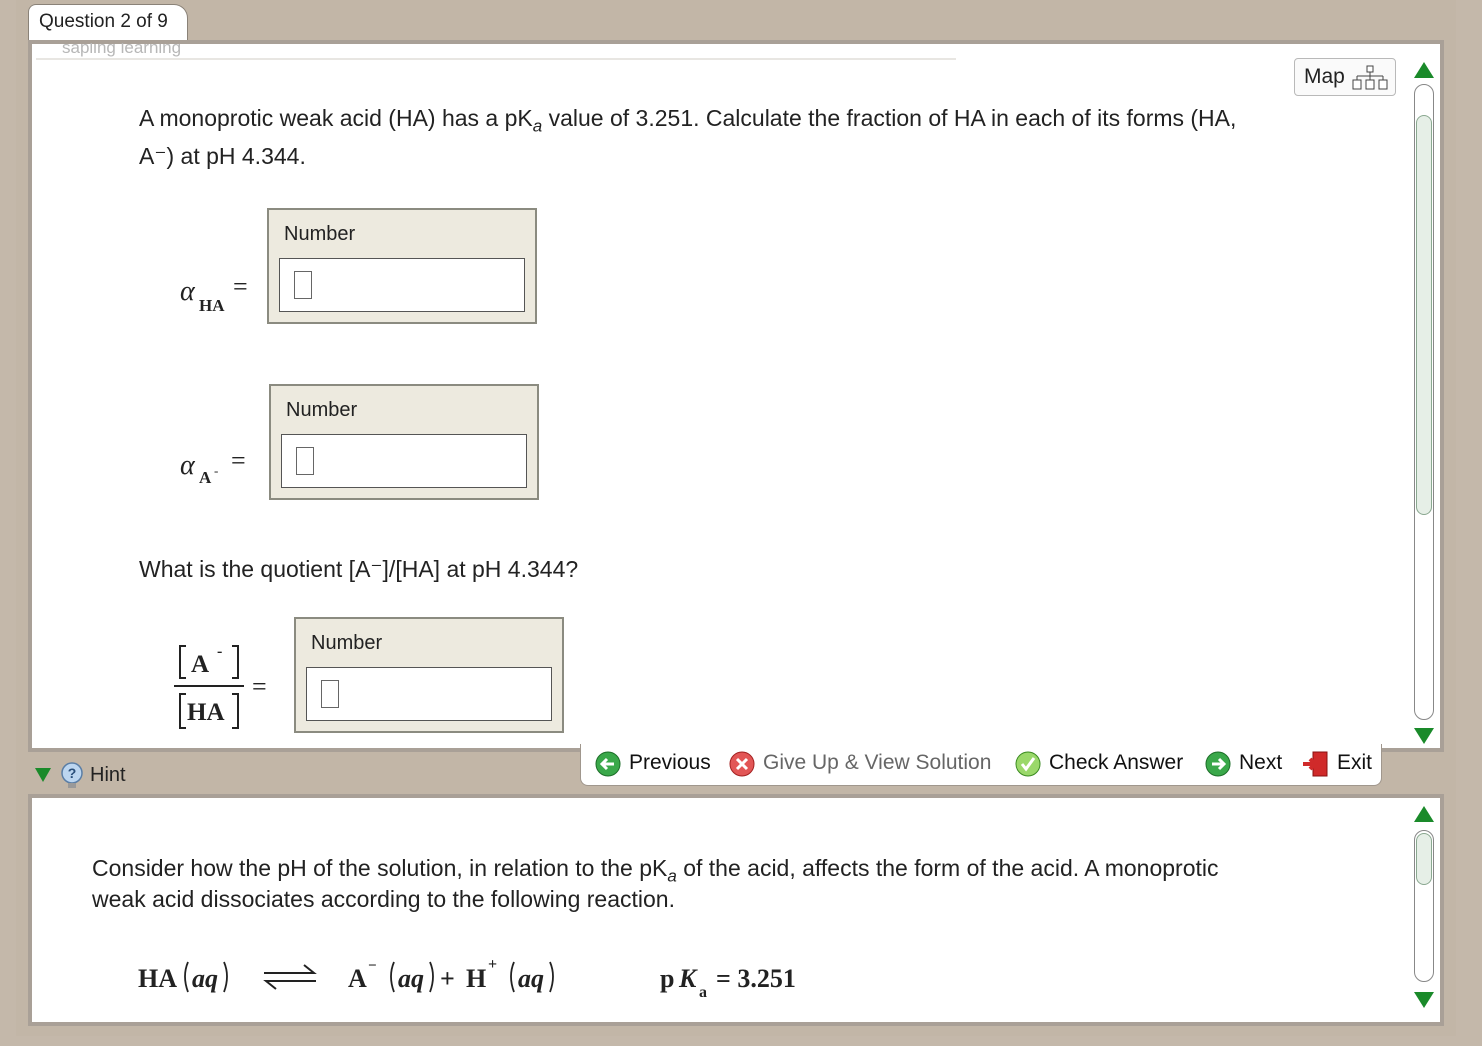 This screenshot has width=1482, height=1046. Describe the element at coordinates (411, 978) in the screenshot. I see `reaction-aq-2: aq` at that location.